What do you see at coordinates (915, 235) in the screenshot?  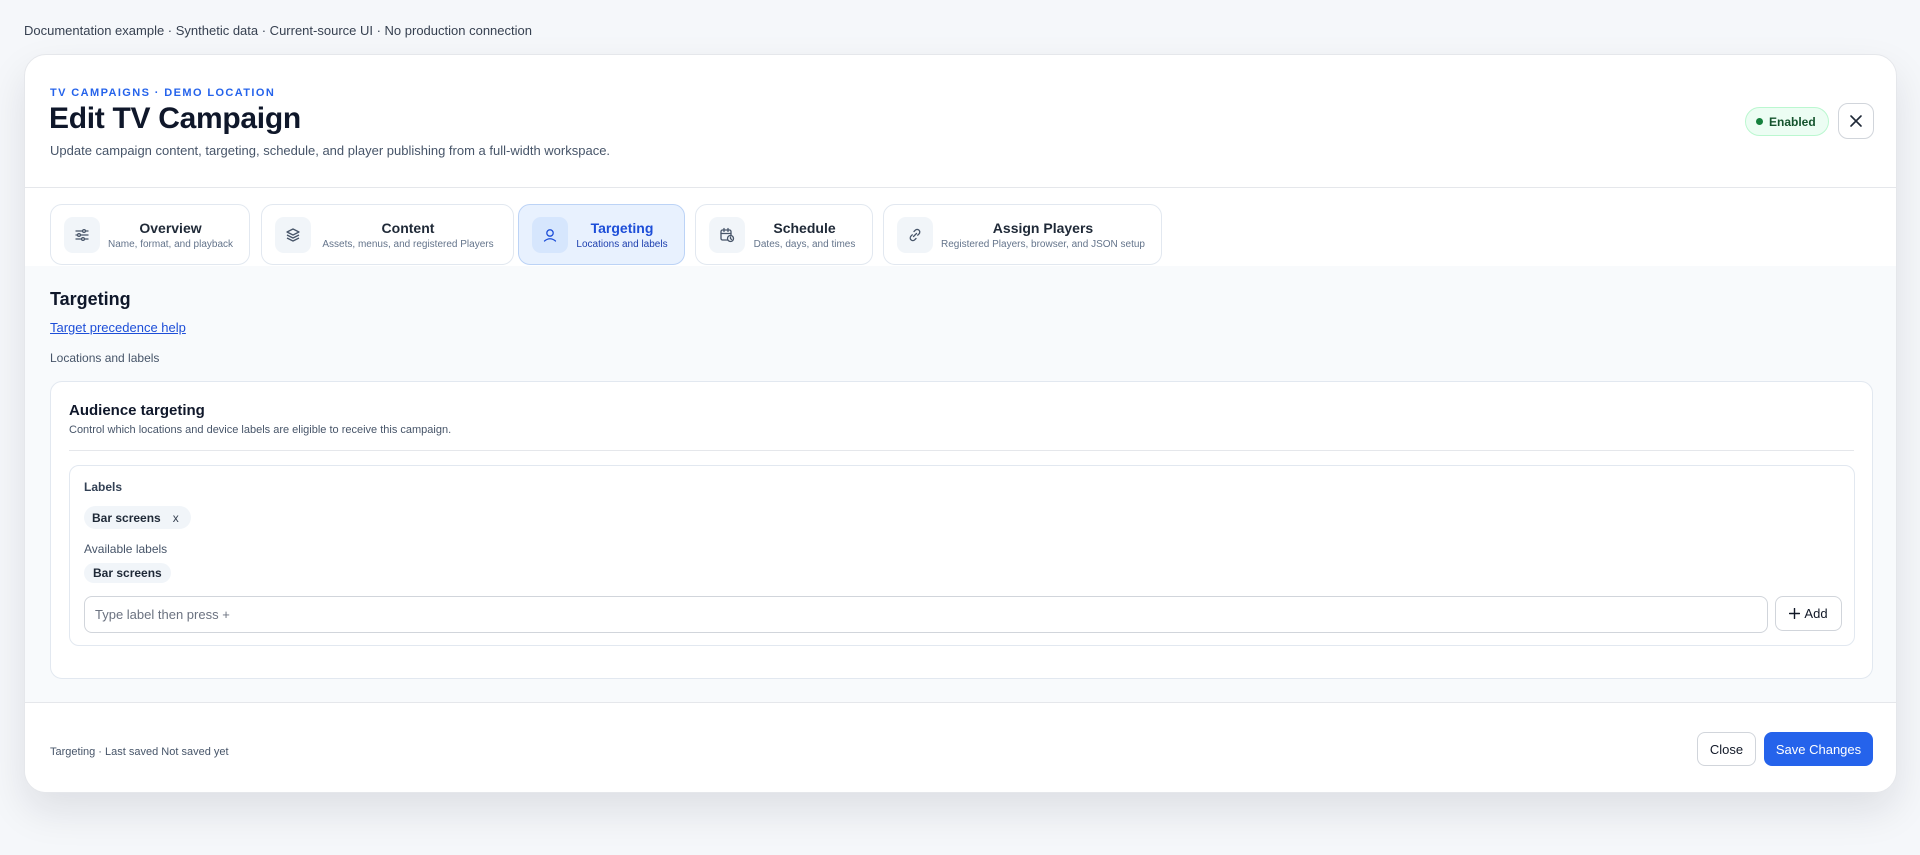 I see `link-icon` at bounding box center [915, 235].